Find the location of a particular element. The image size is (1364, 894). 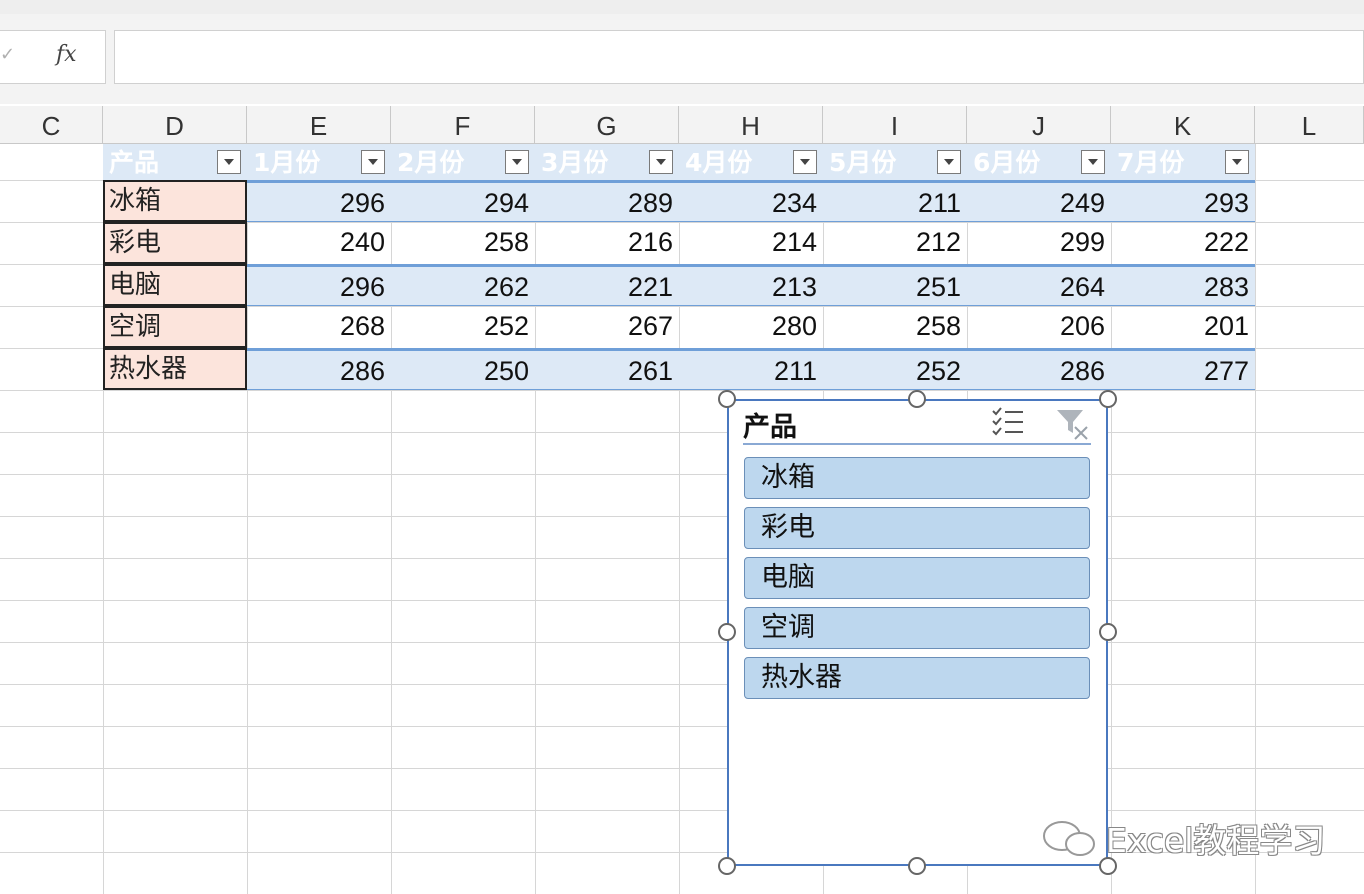

multi-select-icon is located at coordinates (1008, 422).